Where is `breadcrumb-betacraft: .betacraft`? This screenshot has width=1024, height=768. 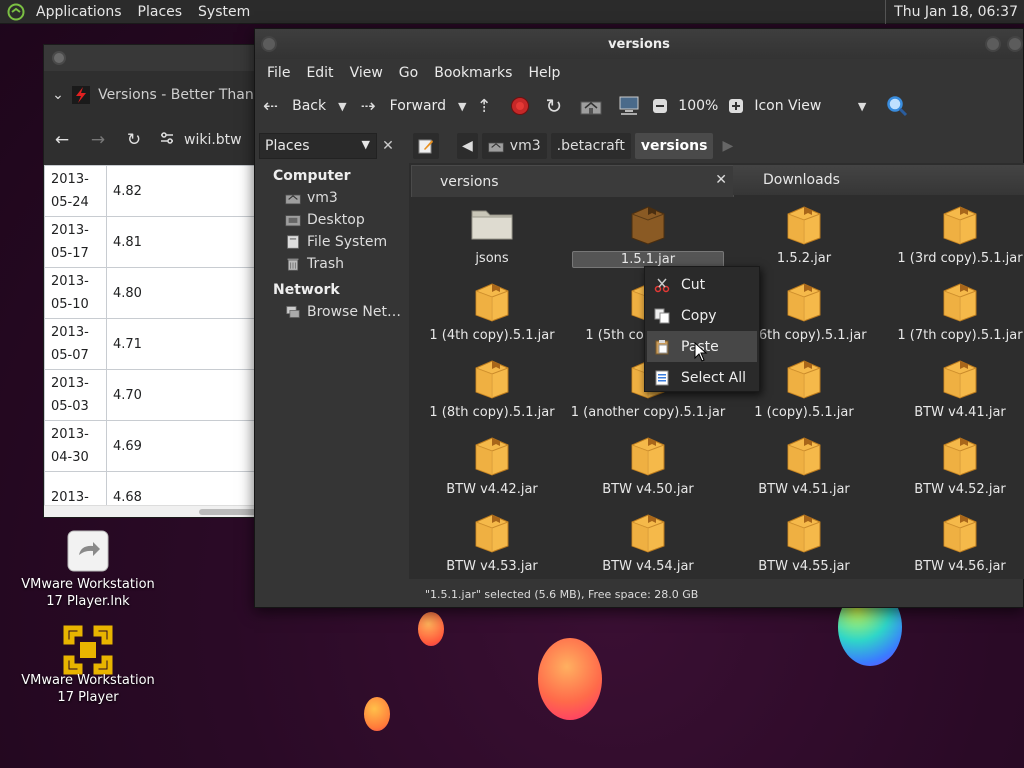 breadcrumb-betacraft: .betacraft is located at coordinates (590, 146).